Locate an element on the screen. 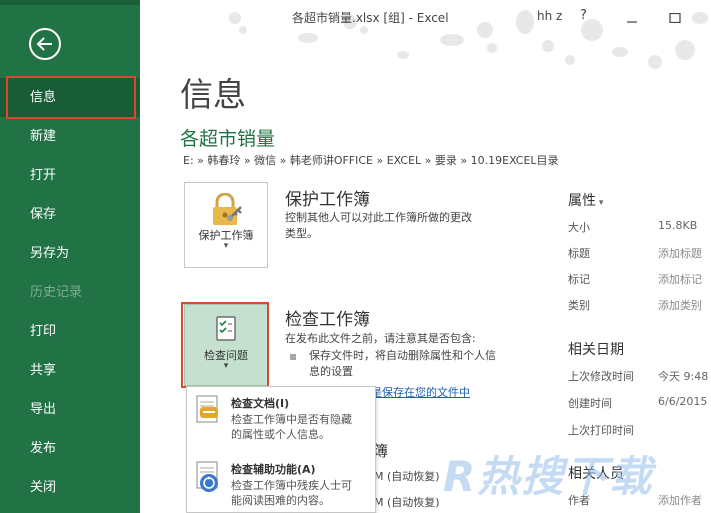 The width and height of the screenshot is (711, 513). back-button is located at coordinates (45, 44).